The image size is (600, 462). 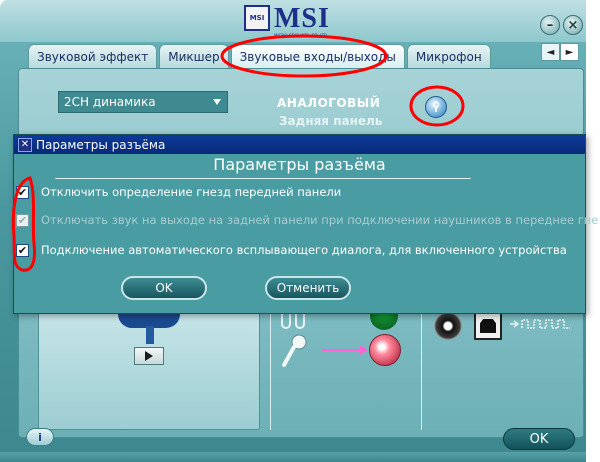 What do you see at coordinates (385, 350) in the screenshot?
I see `pink-mic-jack` at bounding box center [385, 350].